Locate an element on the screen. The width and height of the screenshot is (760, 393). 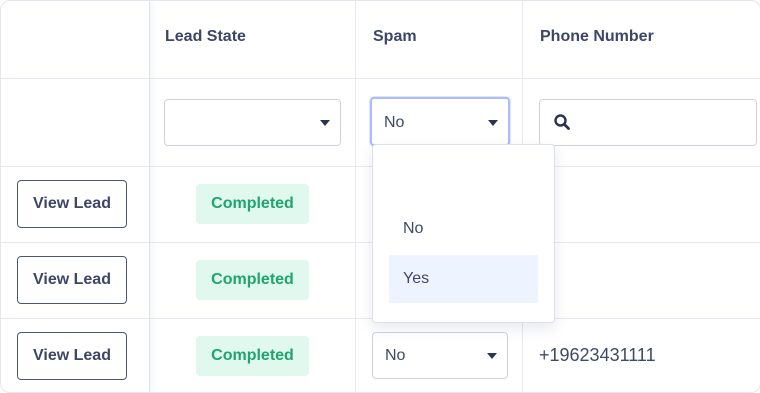
lead-state-filter-select is located at coordinates (252, 122).